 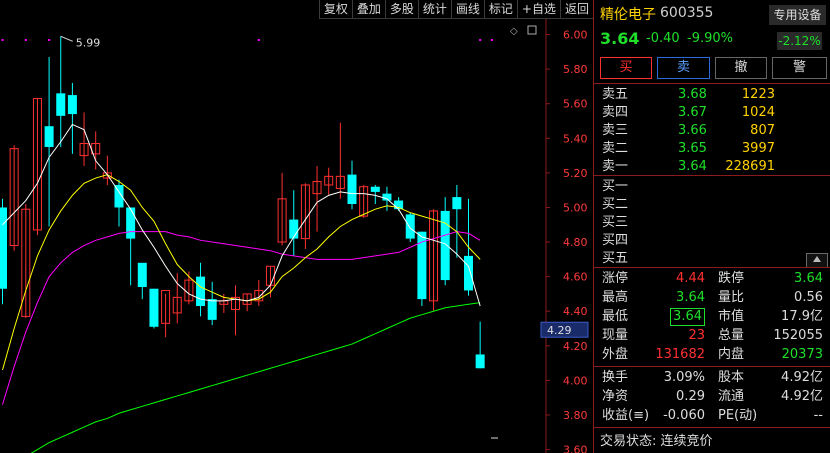 What do you see at coordinates (712, 259) in the screenshot?
I see `bid-row: 买五` at bounding box center [712, 259].